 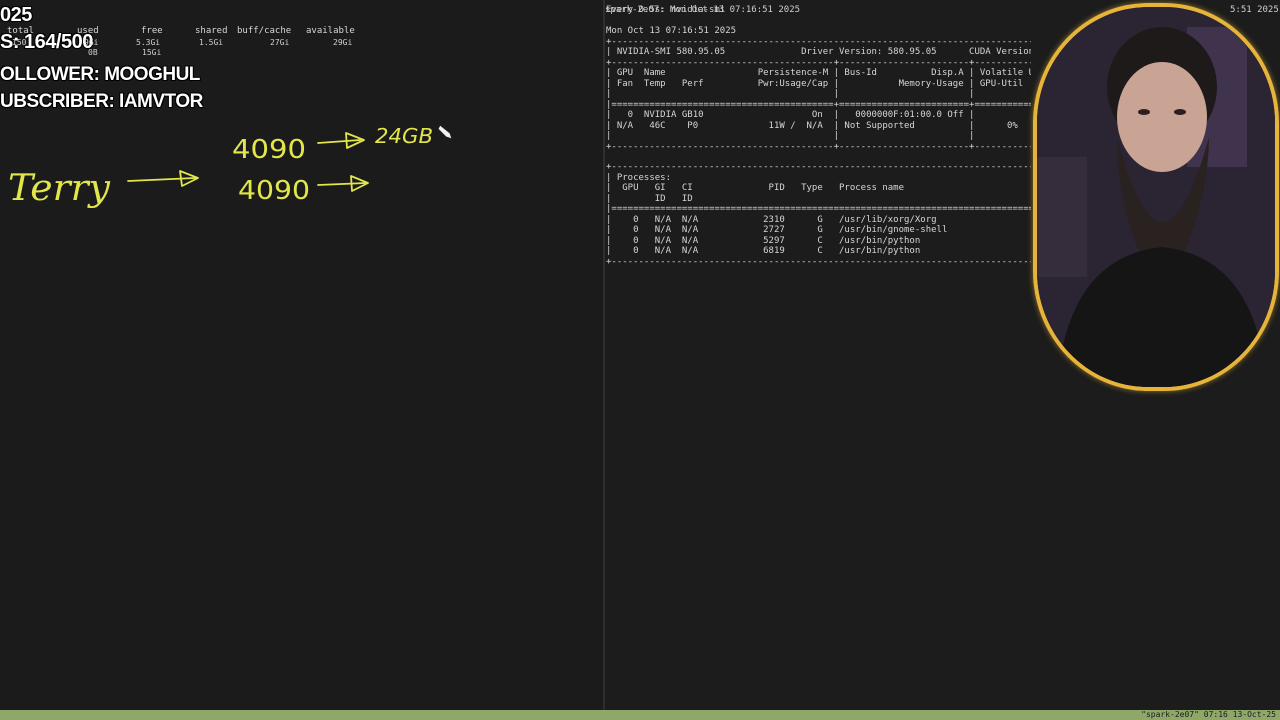 I want to click on smi-date: Mon Oct 13 07:16:51 2025, so click(x=671, y=31).